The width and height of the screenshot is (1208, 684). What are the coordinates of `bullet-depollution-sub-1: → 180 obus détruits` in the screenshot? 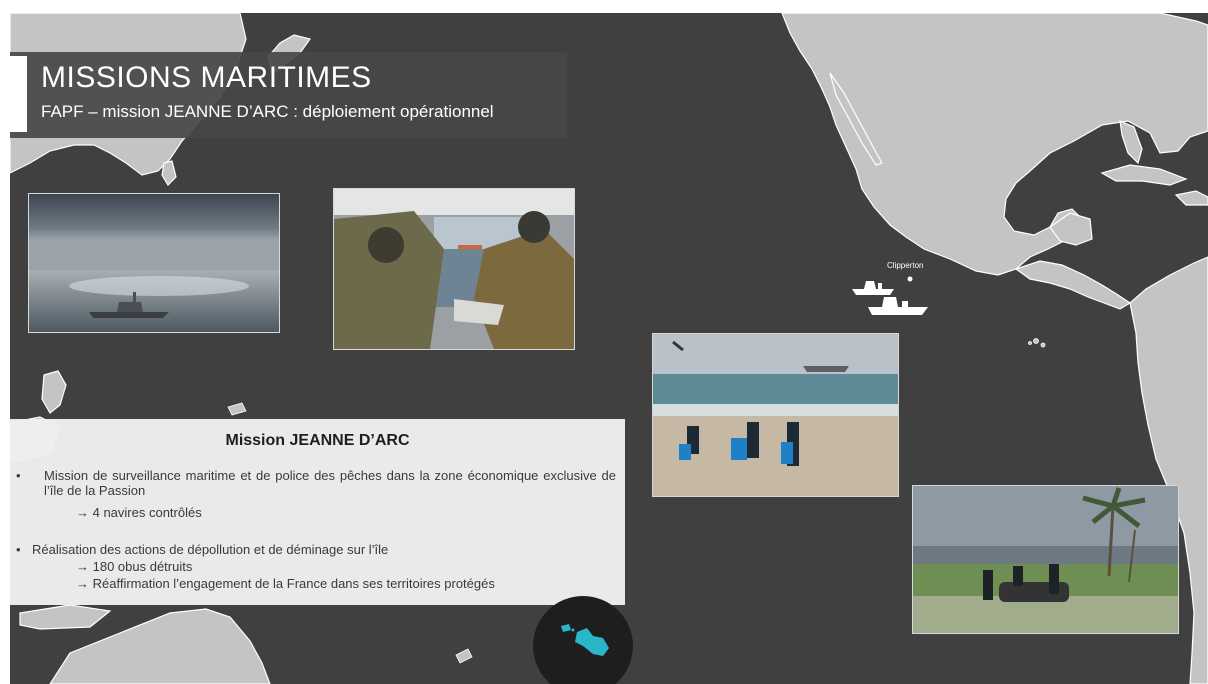 It's located at (134, 566).